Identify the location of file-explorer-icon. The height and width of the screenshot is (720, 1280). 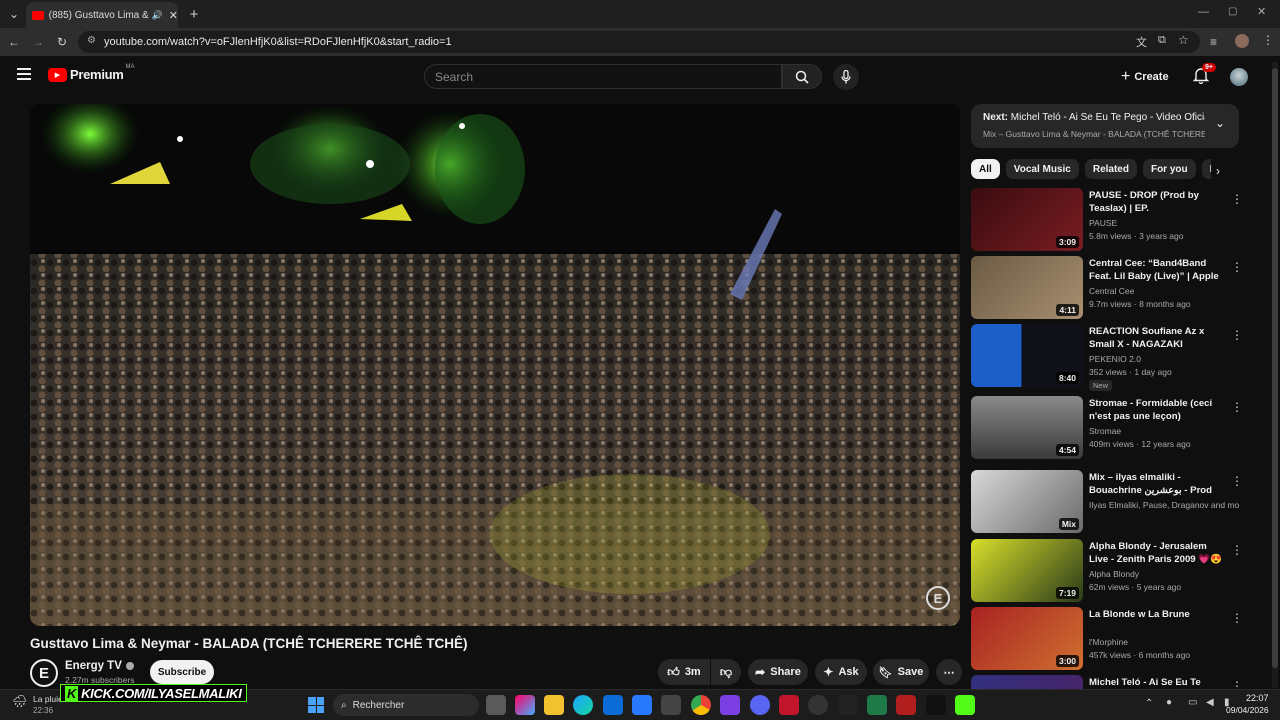
(554, 705).